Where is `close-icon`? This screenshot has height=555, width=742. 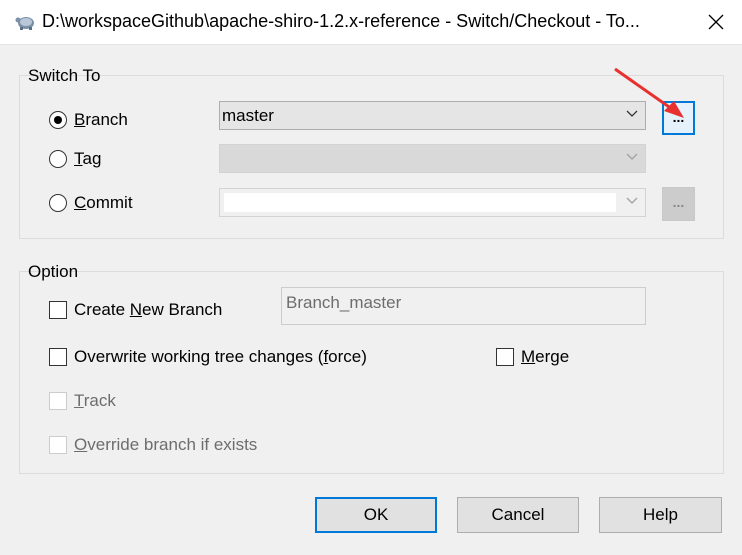 close-icon is located at coordinates (716, 22).